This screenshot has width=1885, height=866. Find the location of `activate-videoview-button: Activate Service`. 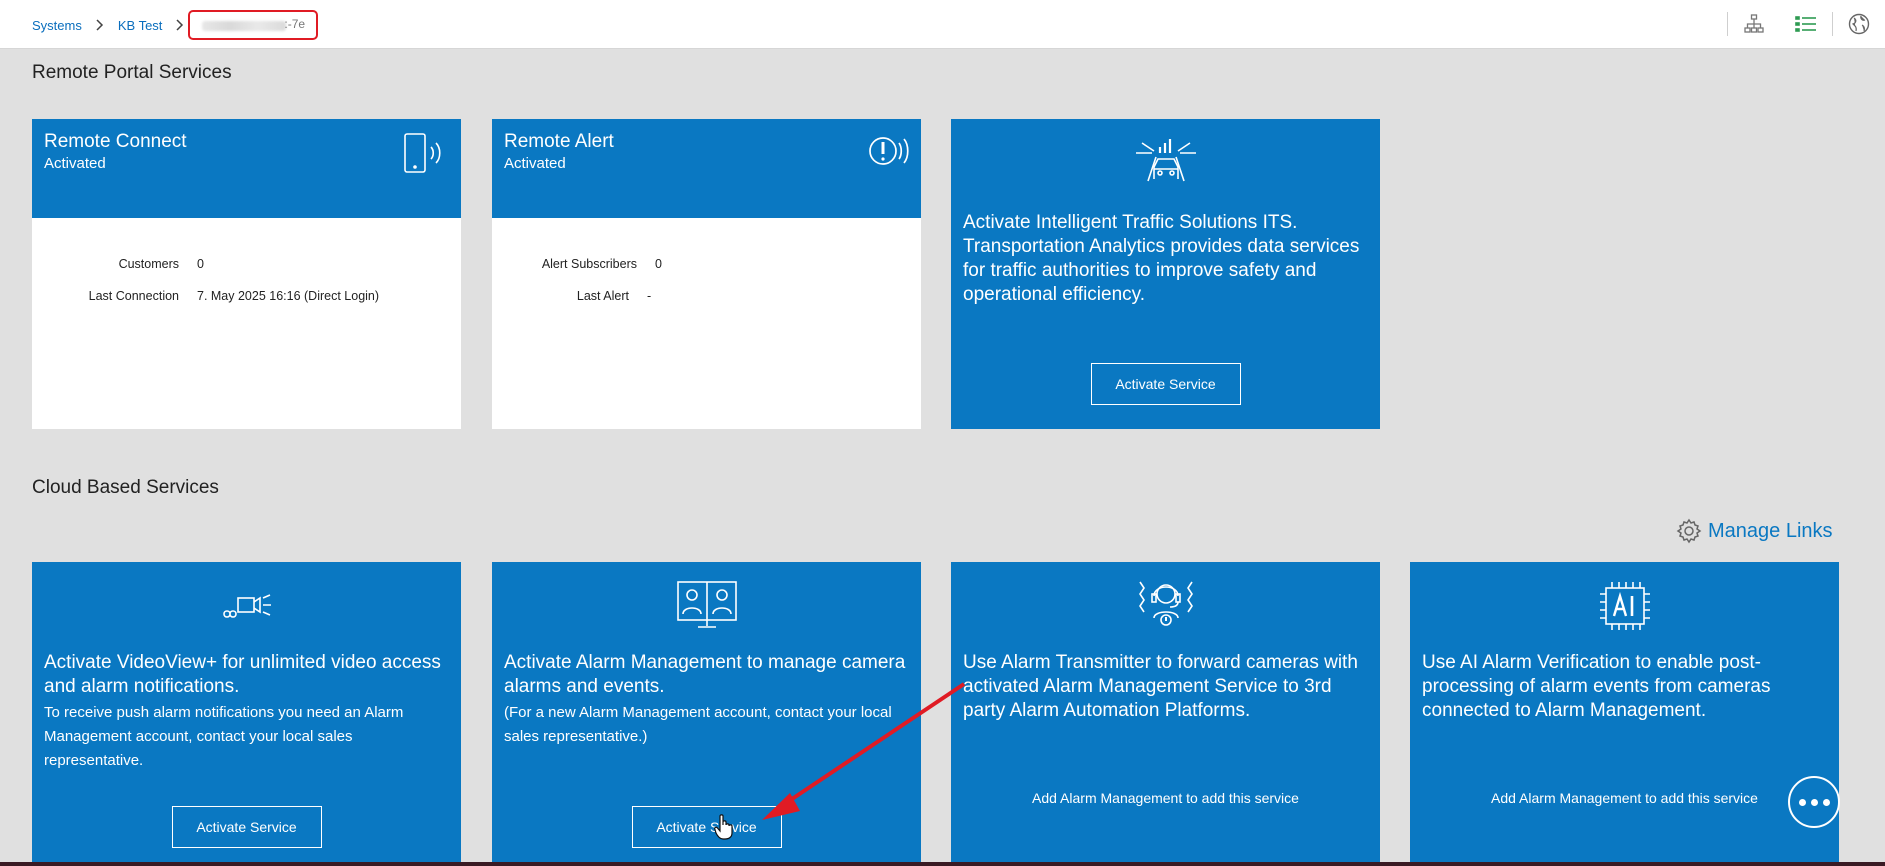

activate-videoview-button: Activate Service is located at coordinates (246, 827).